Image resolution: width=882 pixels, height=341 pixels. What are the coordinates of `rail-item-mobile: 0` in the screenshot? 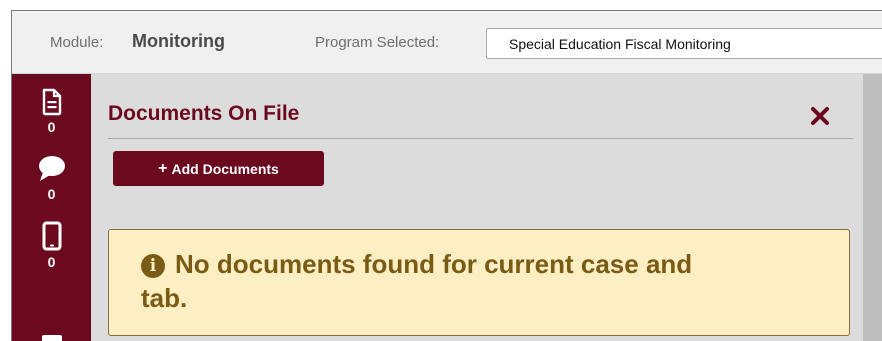 It's located at (51, 245).